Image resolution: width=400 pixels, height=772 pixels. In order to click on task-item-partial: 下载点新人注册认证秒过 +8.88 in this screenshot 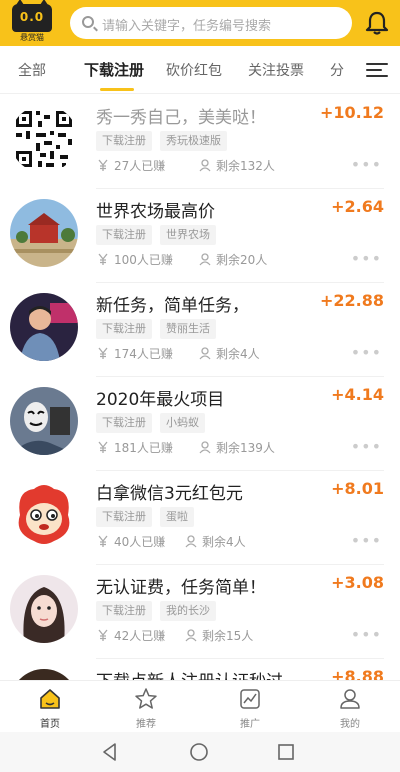, I will do `click(200, 669)`.